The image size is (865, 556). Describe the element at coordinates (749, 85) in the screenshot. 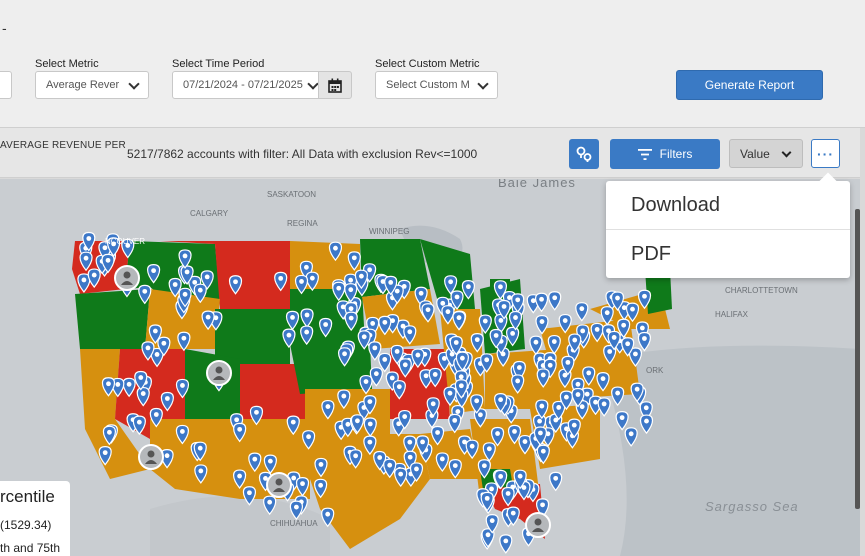

I see `generate-report-button: Generate Report` at that location.